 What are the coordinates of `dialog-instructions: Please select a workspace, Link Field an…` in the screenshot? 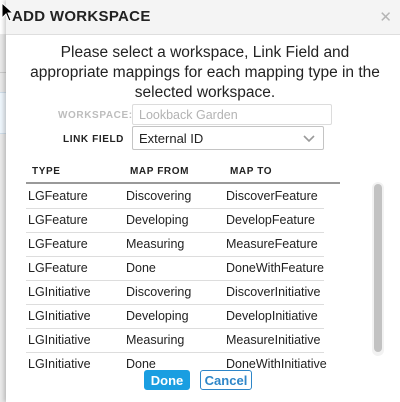 It's located at (205, 72).